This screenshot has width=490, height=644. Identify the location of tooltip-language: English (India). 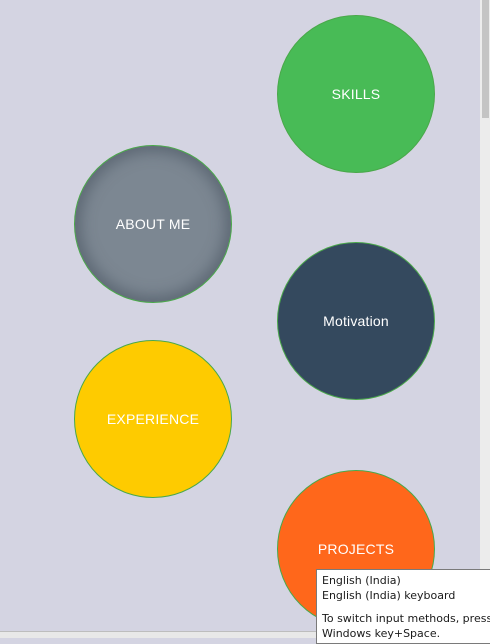
(361, 580).